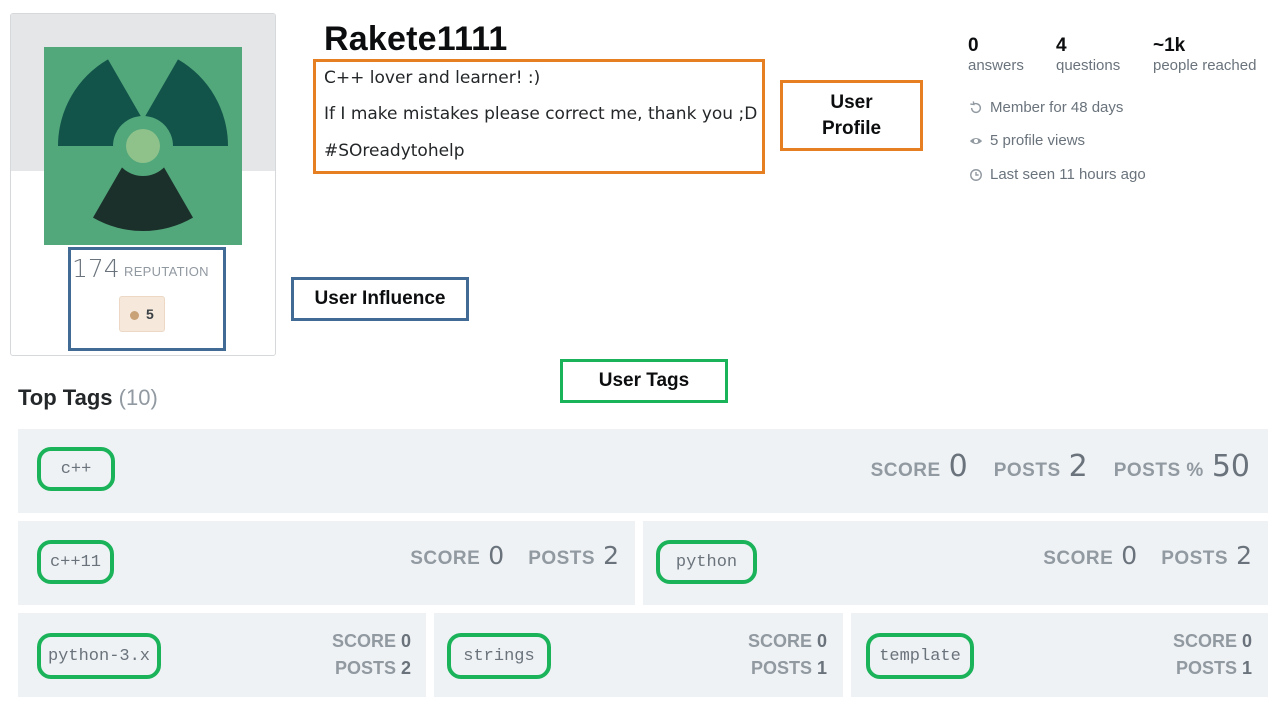 The image size is (1286, 707). What do you see at coordinates (1230, 466) in the screenshot?
I see `posts-percent-value: 50` at bounding box center [1230, 466].